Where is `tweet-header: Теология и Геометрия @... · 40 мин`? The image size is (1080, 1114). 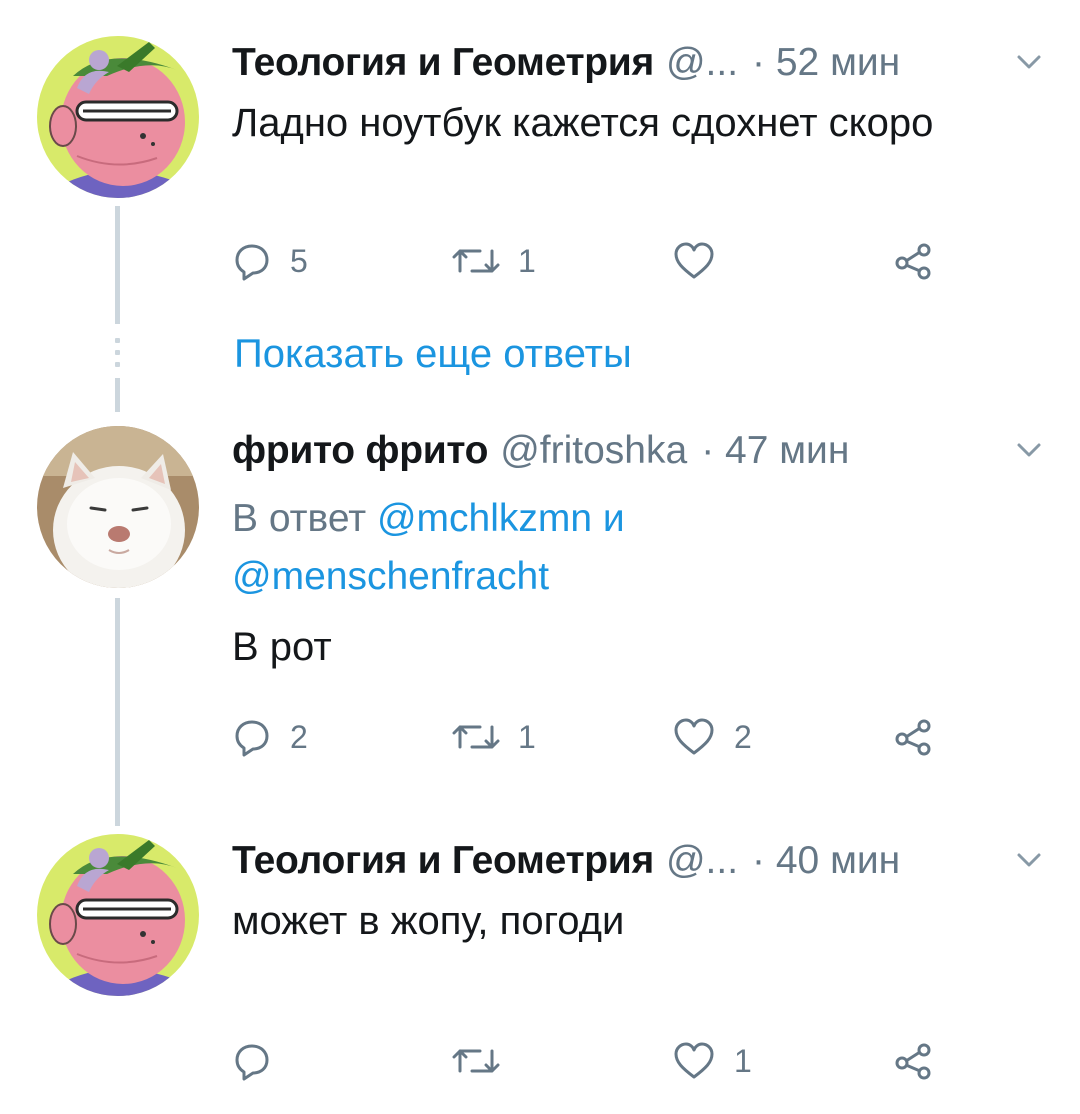
tweet-header: Теология и Геометрия @... · 40 мин is located at coordinates (638, 861).